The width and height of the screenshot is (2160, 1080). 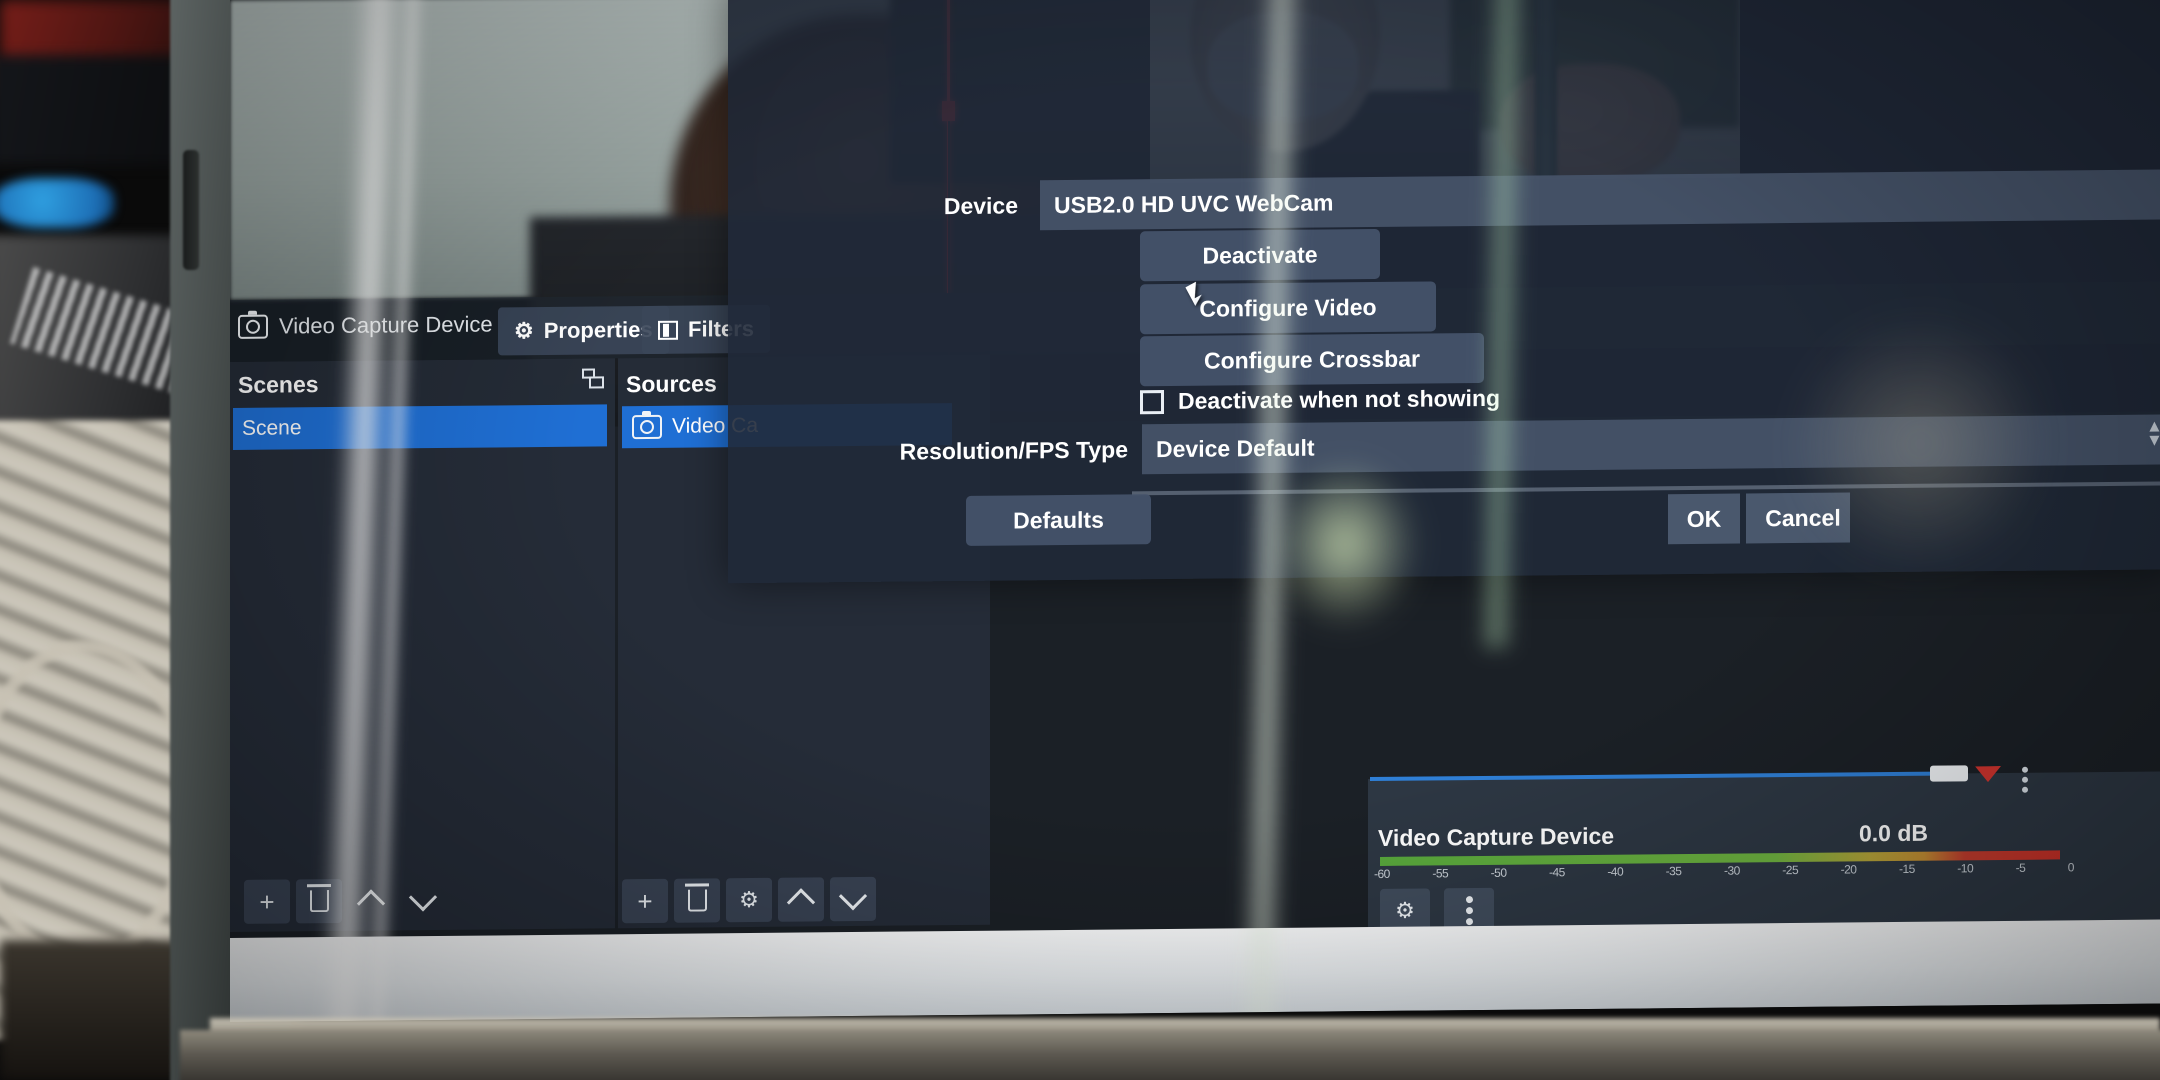 I want to click on remove-scene-button, so click(x=319, y=901).